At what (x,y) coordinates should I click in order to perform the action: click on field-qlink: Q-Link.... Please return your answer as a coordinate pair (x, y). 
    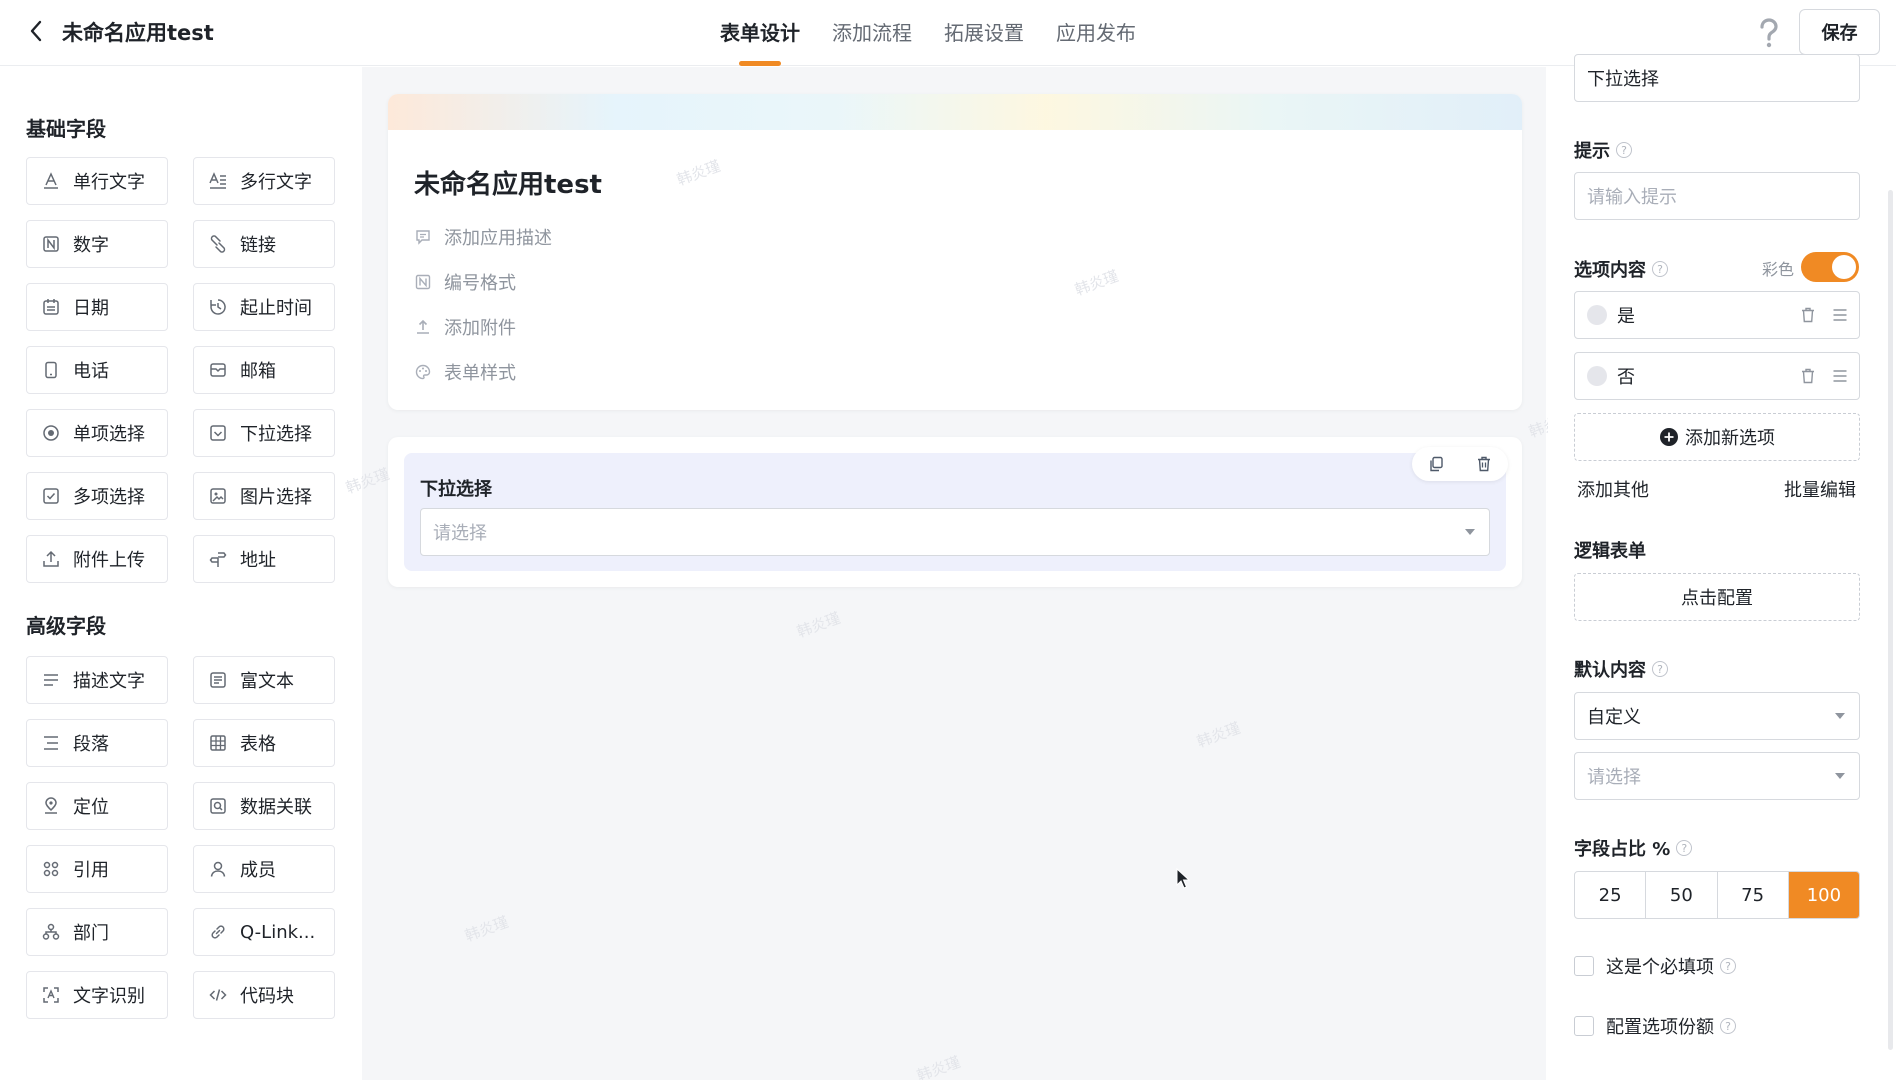
    Looking at the image, I should click on (264, 932).